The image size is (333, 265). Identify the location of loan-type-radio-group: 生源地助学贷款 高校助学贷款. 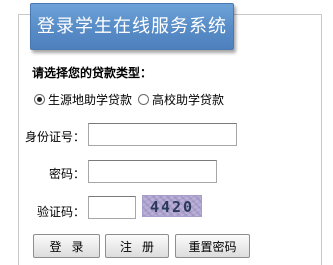
(129, 99).